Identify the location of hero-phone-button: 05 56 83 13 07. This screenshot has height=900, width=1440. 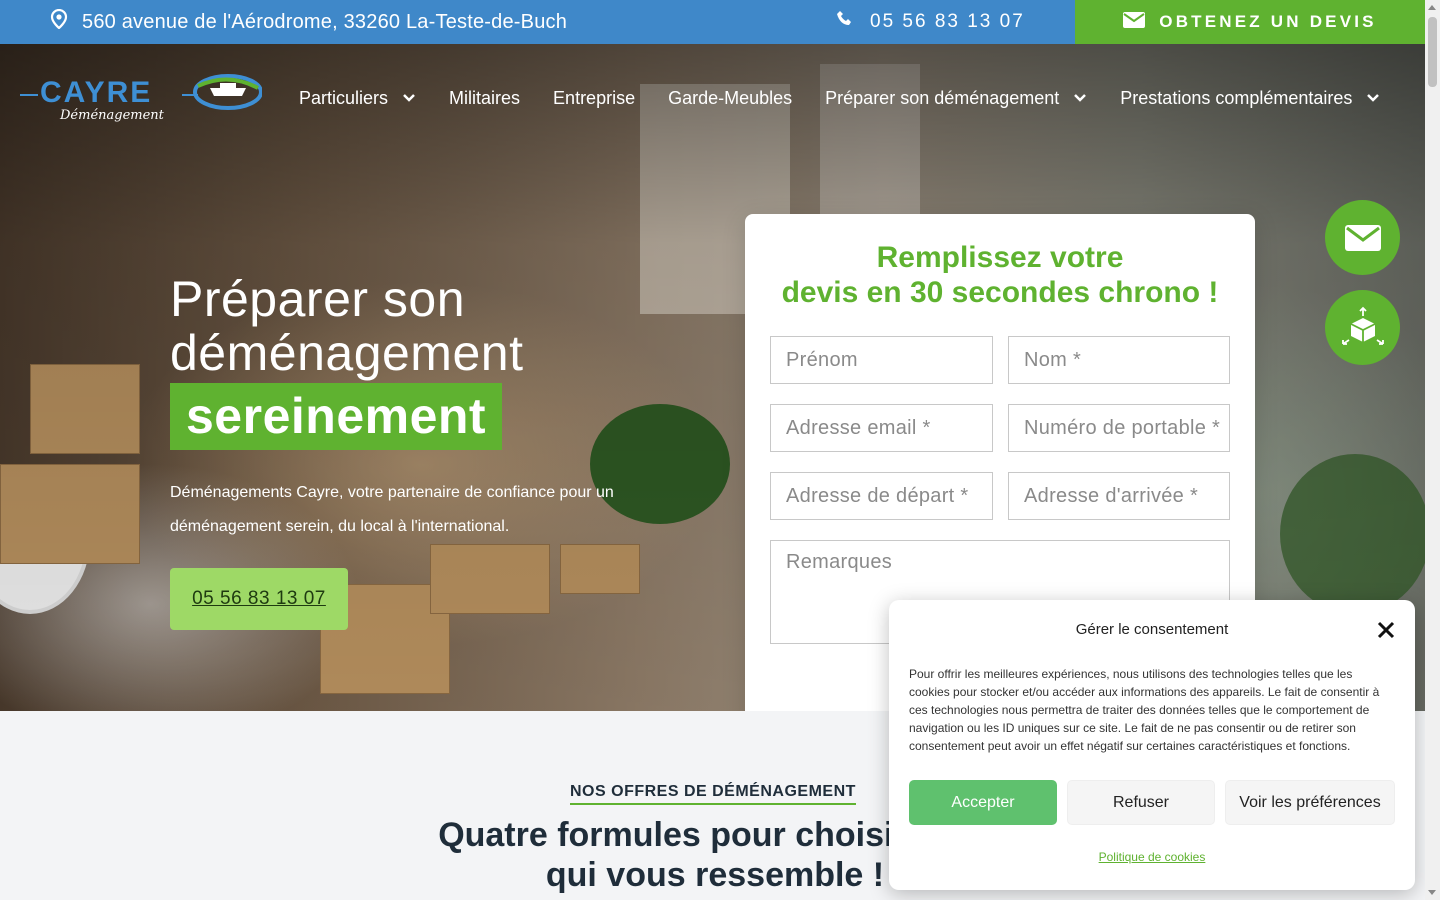
(259, 599).